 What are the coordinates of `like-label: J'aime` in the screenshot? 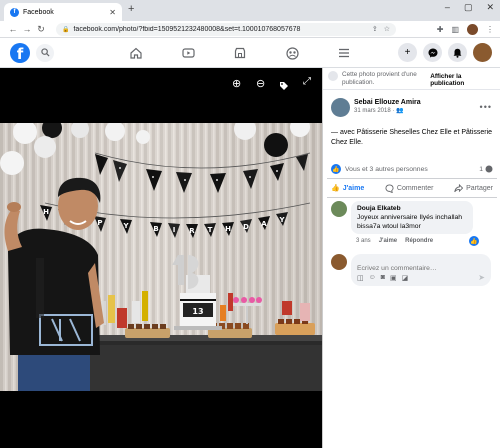 It's located at (353, 188).